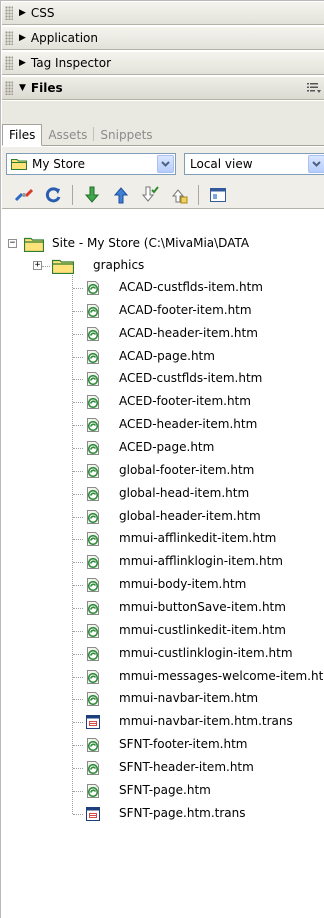 The width and height of the screenshot is (324, 918). I want to click on file-name: SFNT-header-item.htm, so click(186, 766).